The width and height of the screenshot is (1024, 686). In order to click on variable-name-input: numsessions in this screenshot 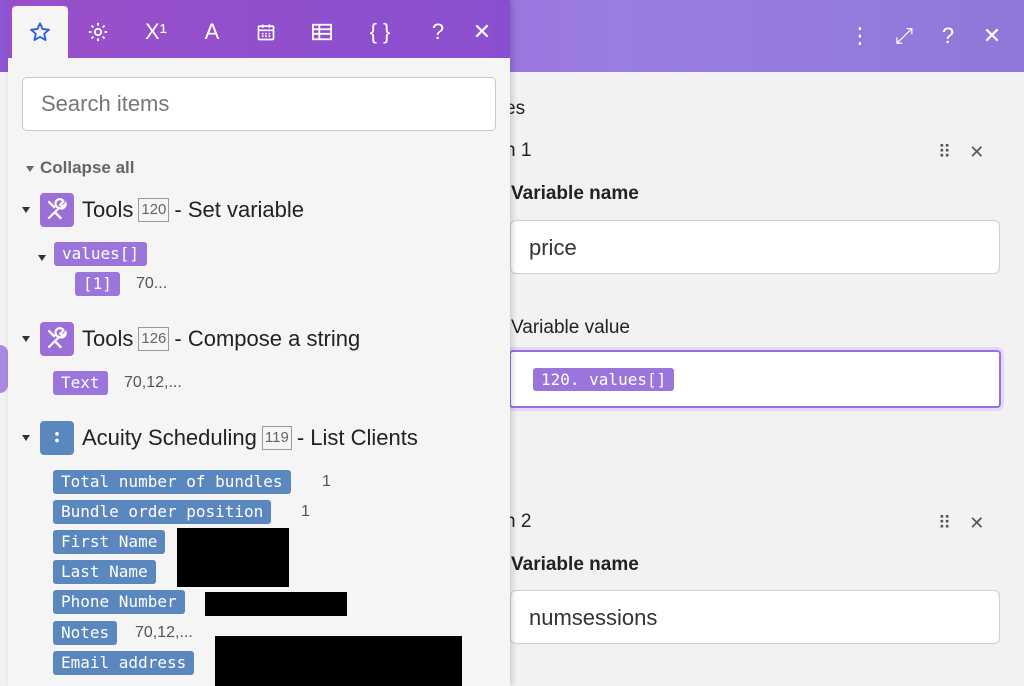, I will do `click(755, 617)`.